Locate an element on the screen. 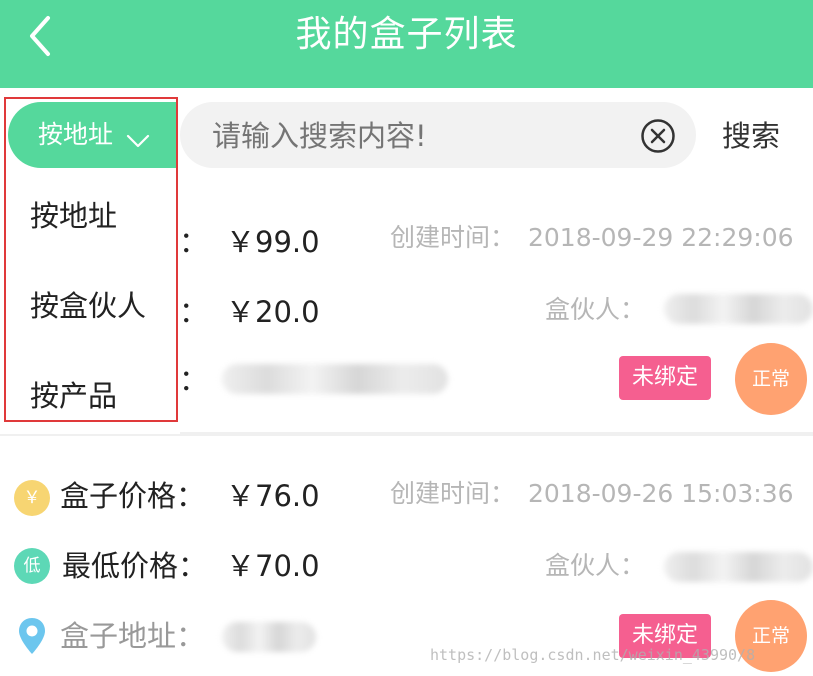 The height and width of the screenshot is (676, 813). app-header: 我的盒子列表 is located at coordinates (406, 44).